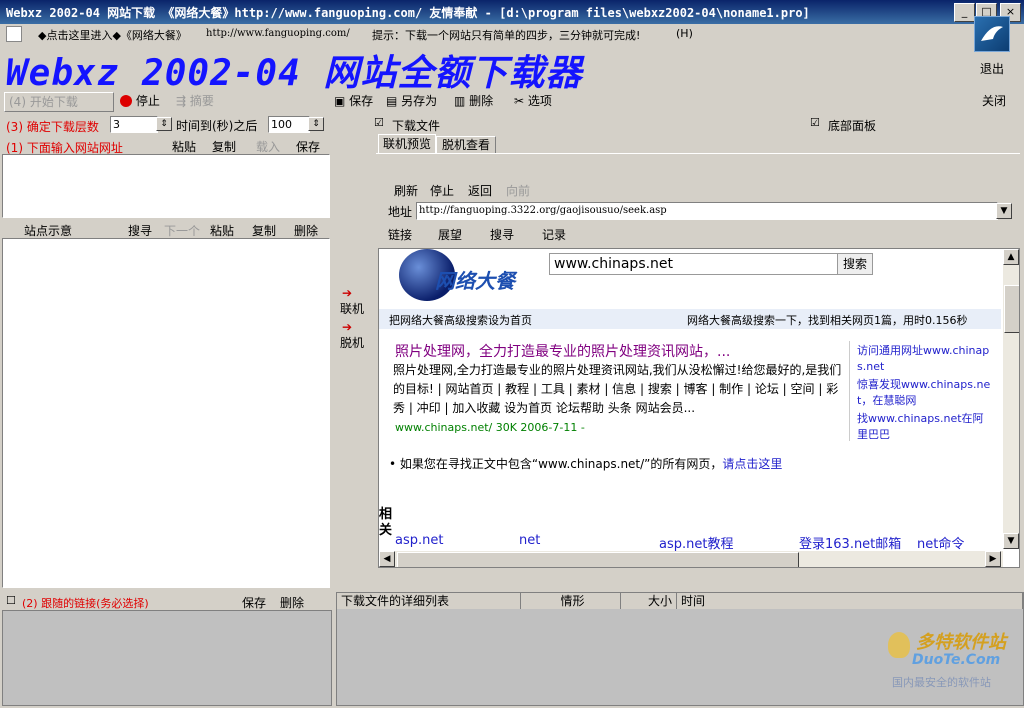 This screenshot has width=1024, height=708. I want to click on save-as-button: ▤ 另存为, so click(411, 101).